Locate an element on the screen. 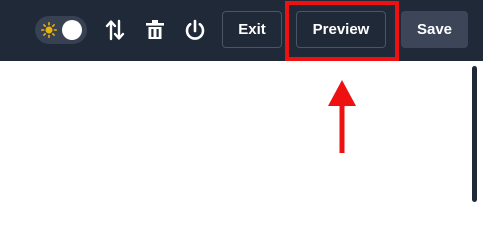 The image size is (483, 241). trash-icon is located at coordinates (155, 29).